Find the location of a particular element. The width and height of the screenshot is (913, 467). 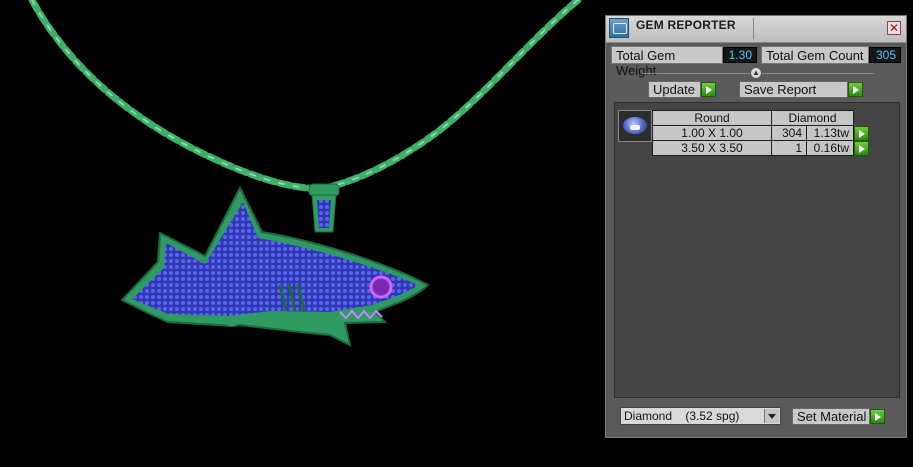

table-row: 3.50 X 3.50 1 0.16tw is located at coordinates (761, 148).